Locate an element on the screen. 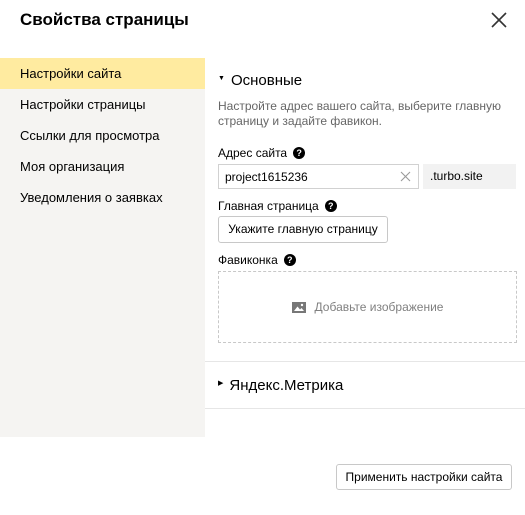 Image resolution: width=525 pixels, height=515 pixels. main-page-label-text: Главная страница is located at coordinates (268, 206).